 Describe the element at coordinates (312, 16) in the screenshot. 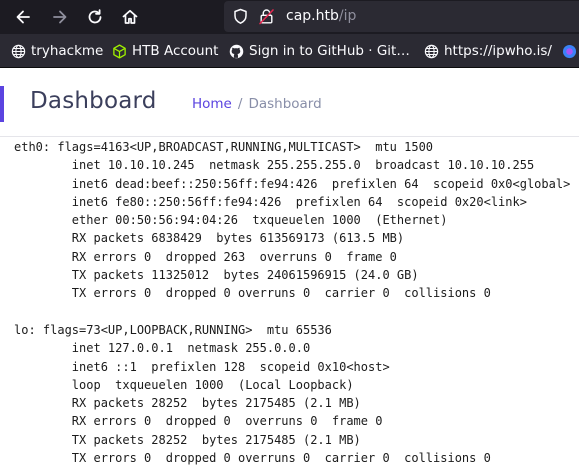

I see `url-host: cap.htb` at that location.